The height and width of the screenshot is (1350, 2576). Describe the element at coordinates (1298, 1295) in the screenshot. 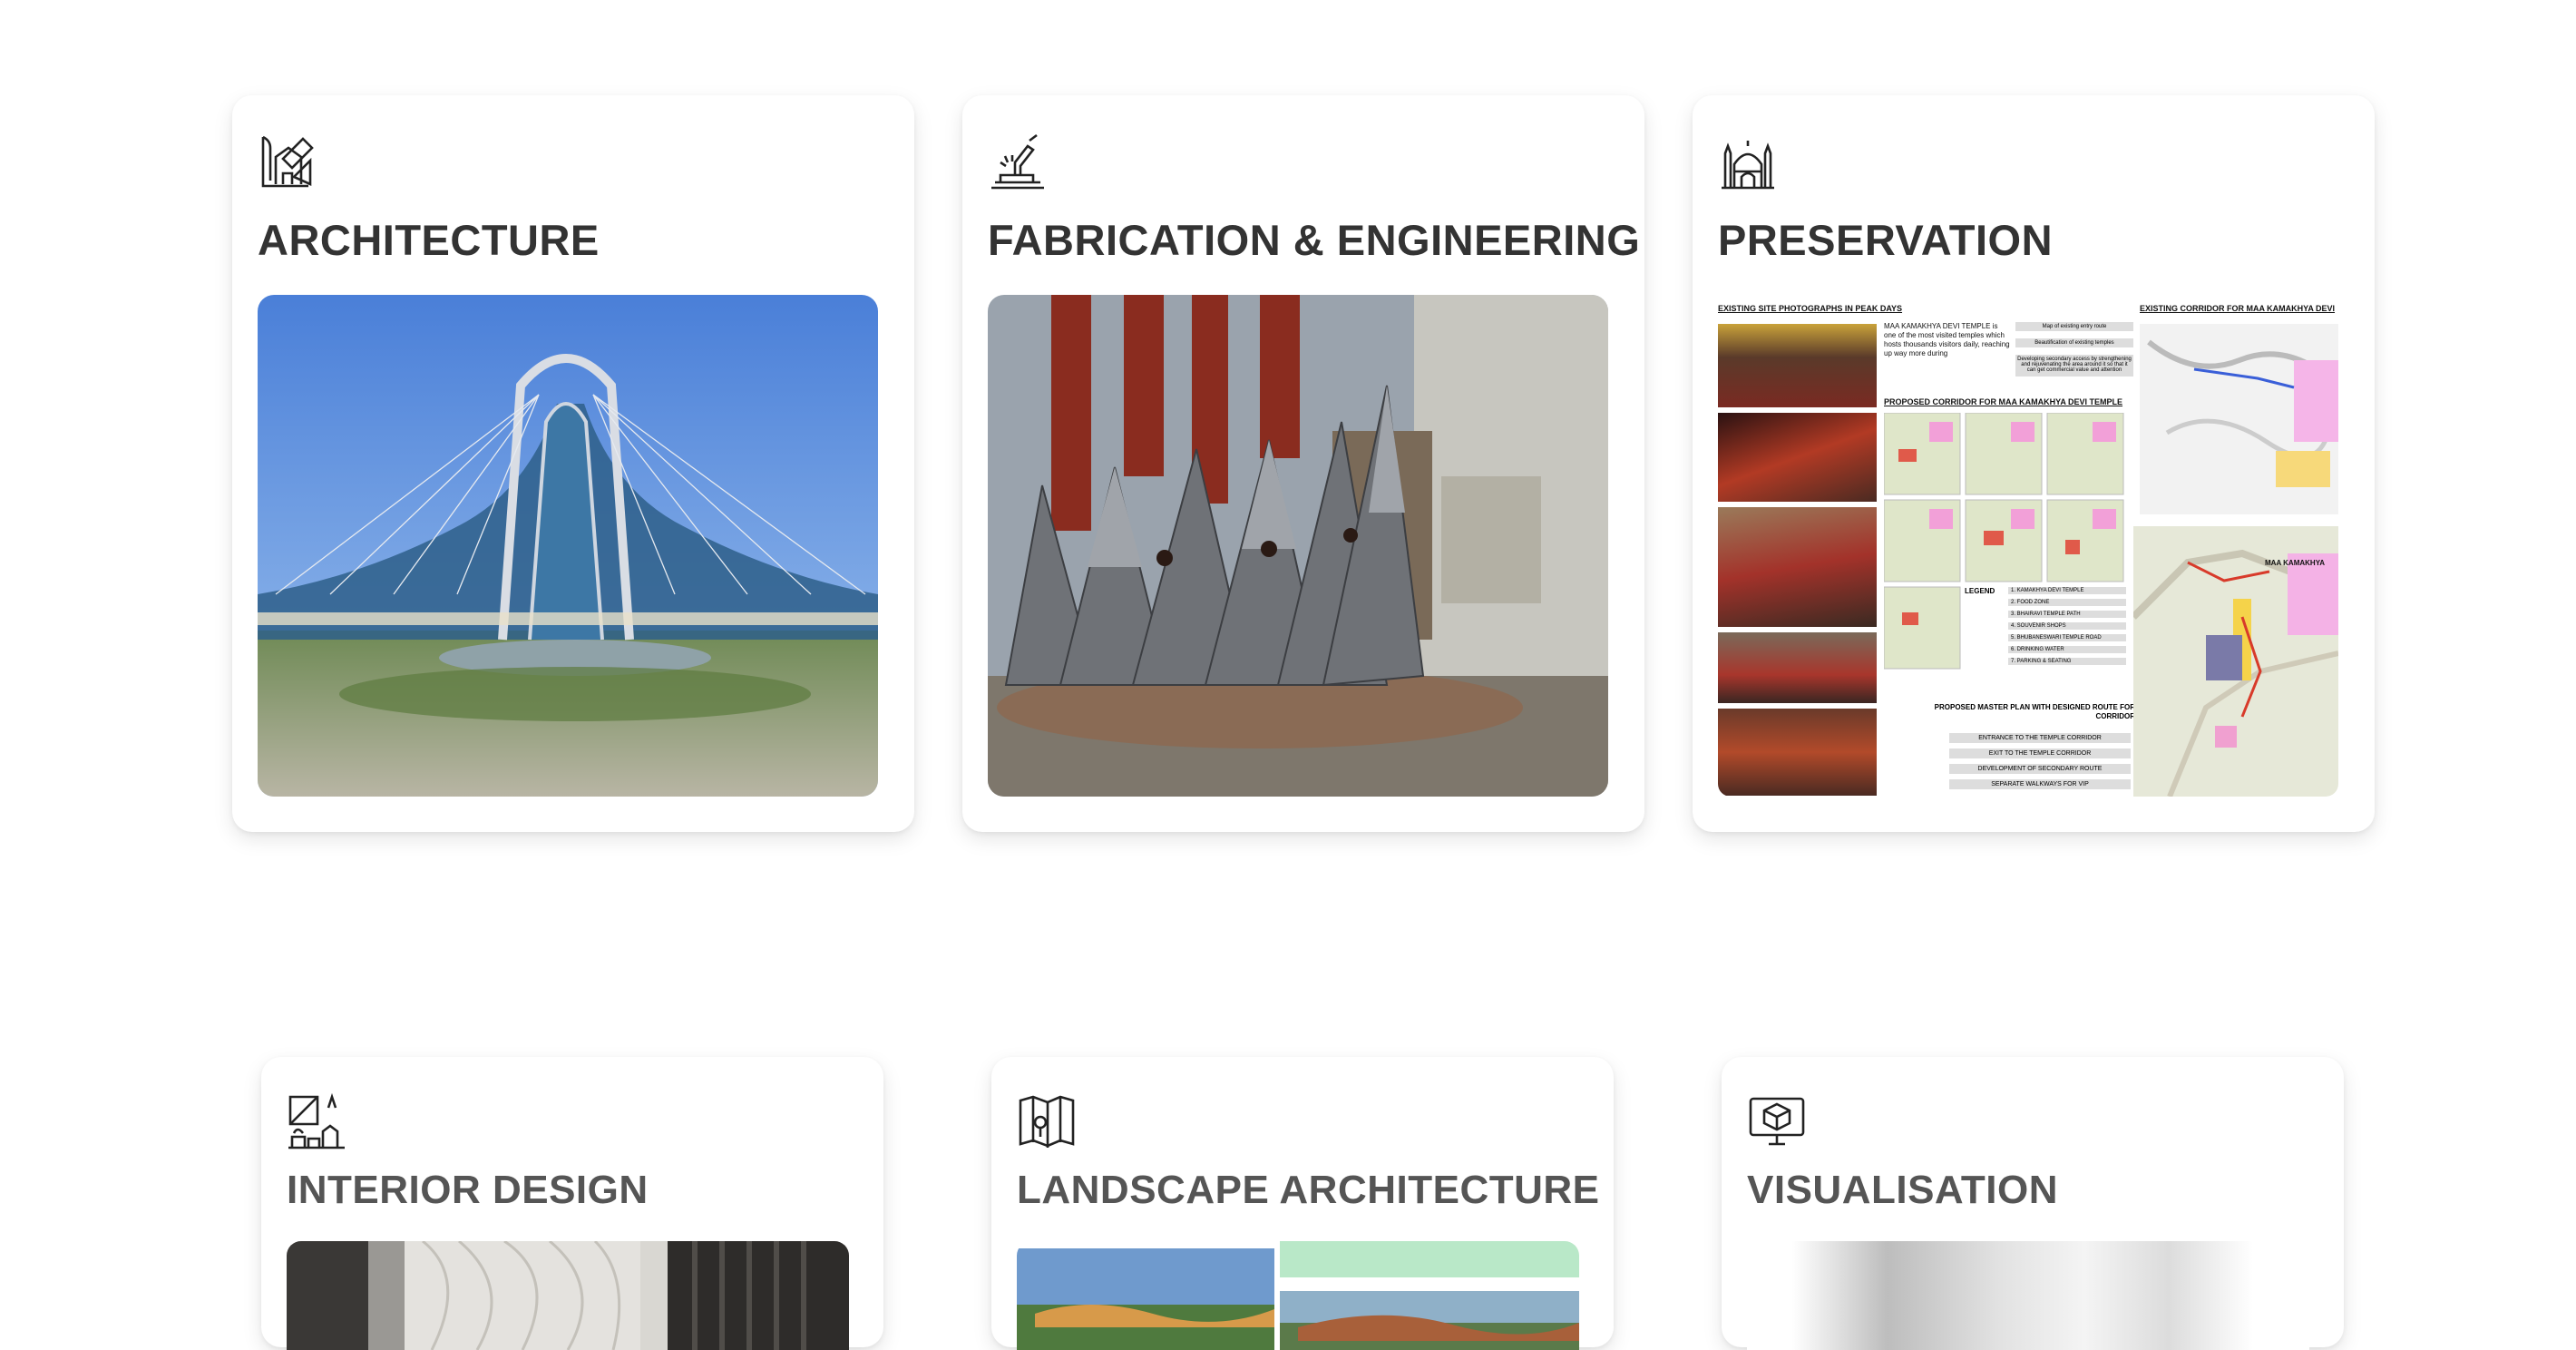

I see `landscape-photo` at that location.